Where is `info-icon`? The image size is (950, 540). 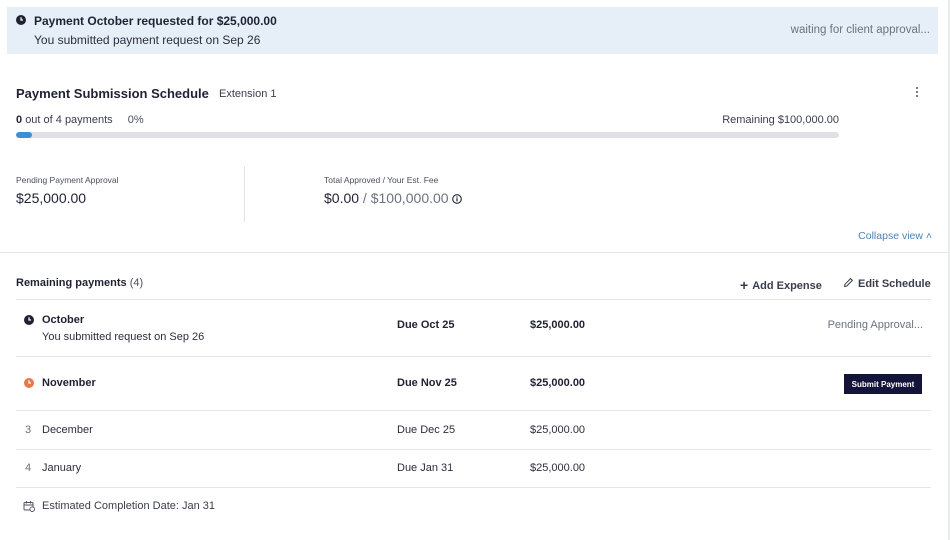 info-icon is located at coordinates (456, 199).